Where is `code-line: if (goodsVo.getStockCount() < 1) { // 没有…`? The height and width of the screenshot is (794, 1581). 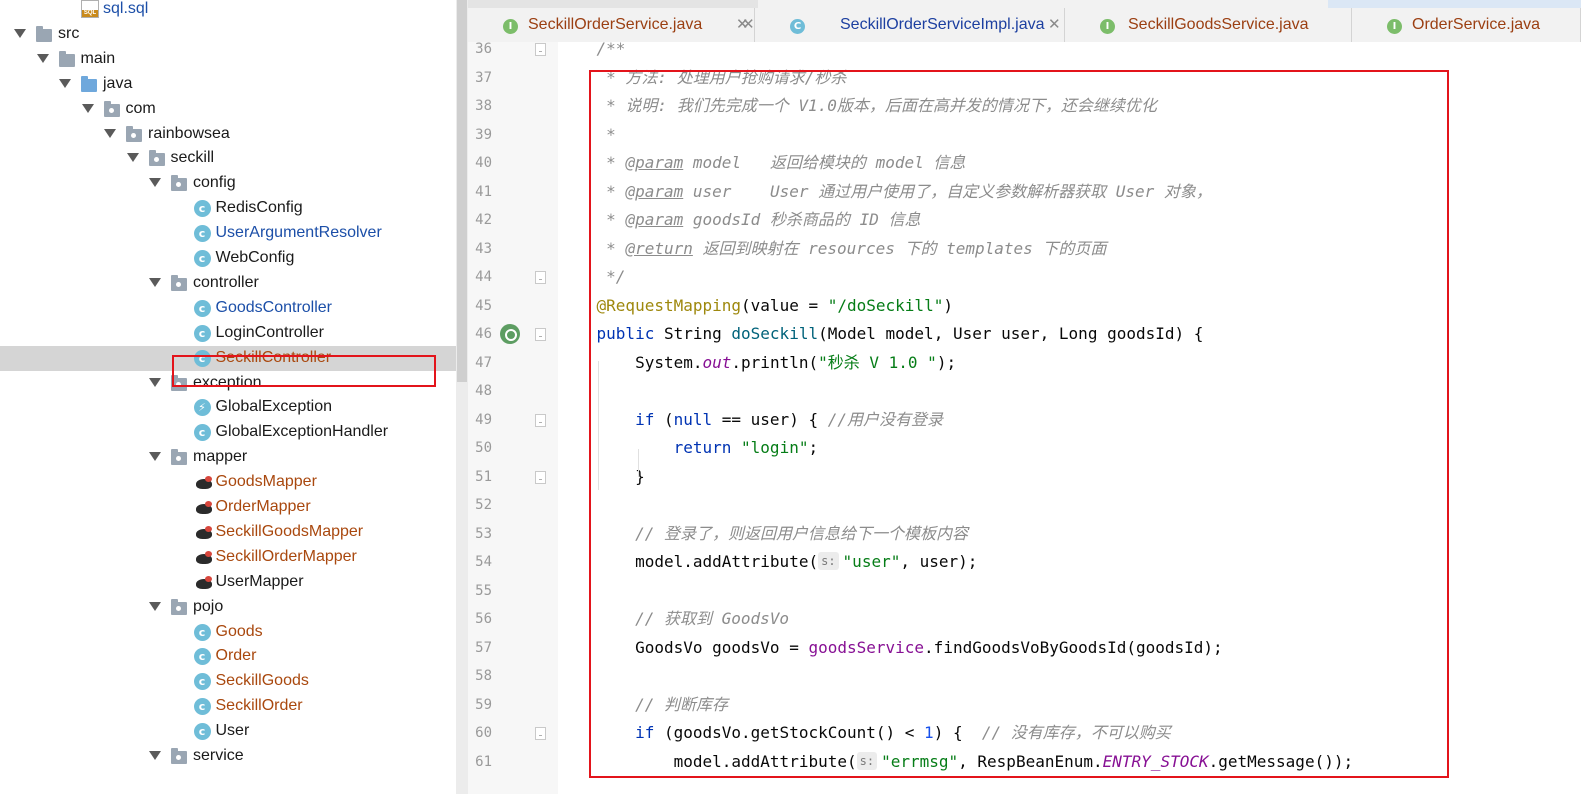 code-line: if (goodsVo.getStockCount() < 1) { // 没有… is located at coordinates (864, 733).